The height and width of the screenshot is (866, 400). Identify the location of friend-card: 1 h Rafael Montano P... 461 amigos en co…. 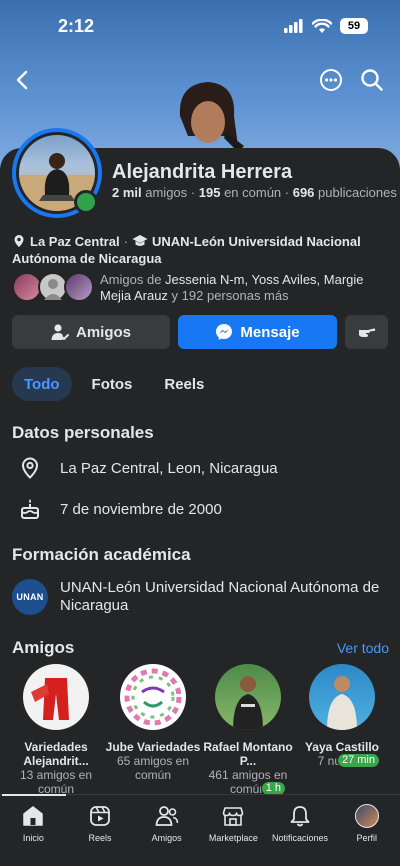
(248, 730).